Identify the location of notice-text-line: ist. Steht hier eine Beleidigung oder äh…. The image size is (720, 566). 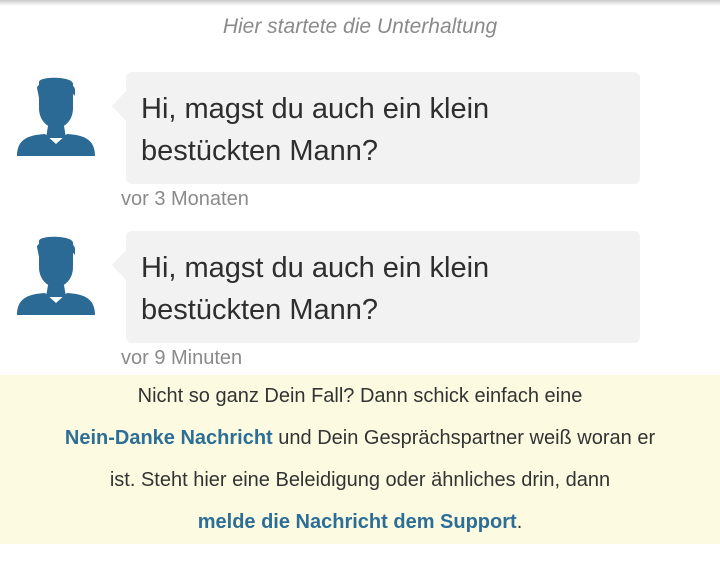
(360, 480).